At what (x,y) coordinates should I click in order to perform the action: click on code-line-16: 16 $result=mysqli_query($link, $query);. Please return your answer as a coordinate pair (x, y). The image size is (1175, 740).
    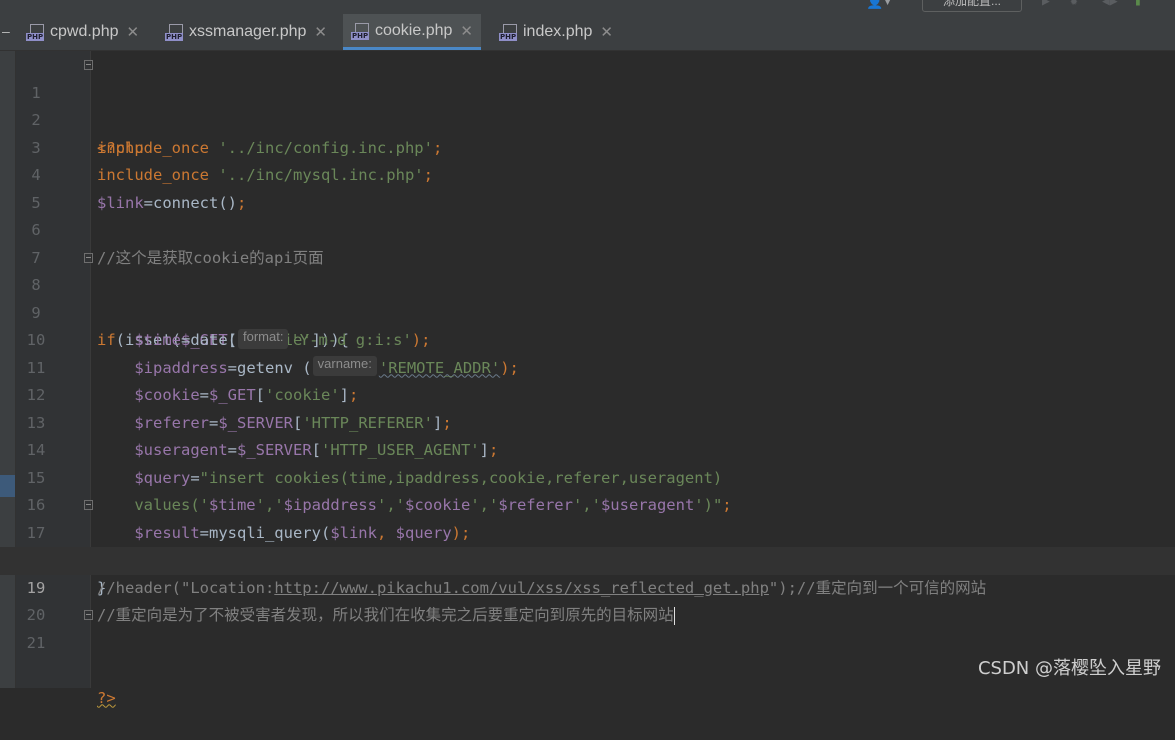
    Looking at the image, I should click on (587, 503).